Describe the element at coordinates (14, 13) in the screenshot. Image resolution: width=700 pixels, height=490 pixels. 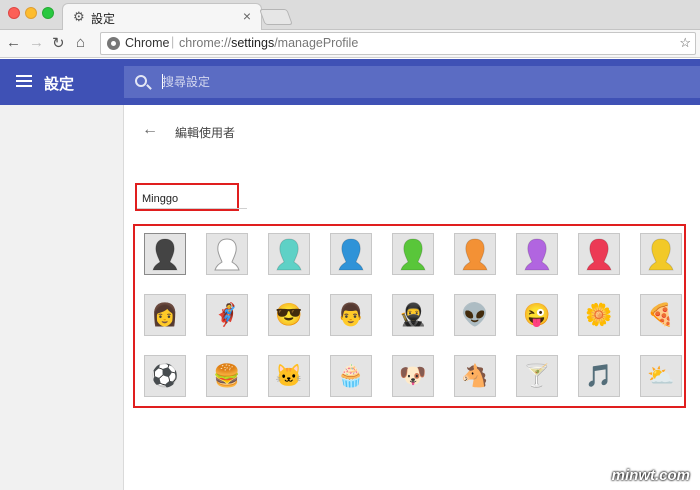
I see `close-window-button` at that location.